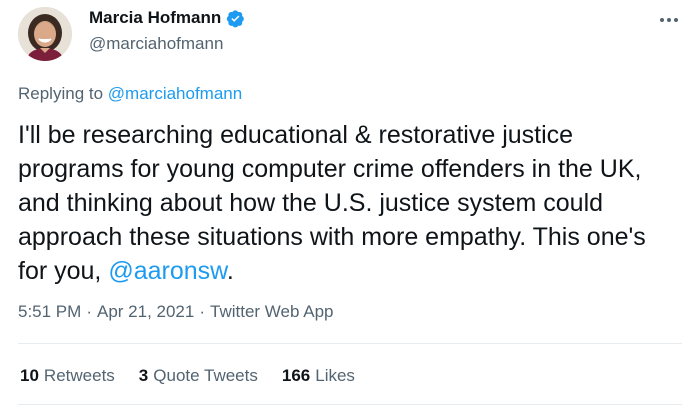 This screenshot has width=700, height=414. I want to click on reply-context: Replying to @marciahofmann, so click(130, 94).